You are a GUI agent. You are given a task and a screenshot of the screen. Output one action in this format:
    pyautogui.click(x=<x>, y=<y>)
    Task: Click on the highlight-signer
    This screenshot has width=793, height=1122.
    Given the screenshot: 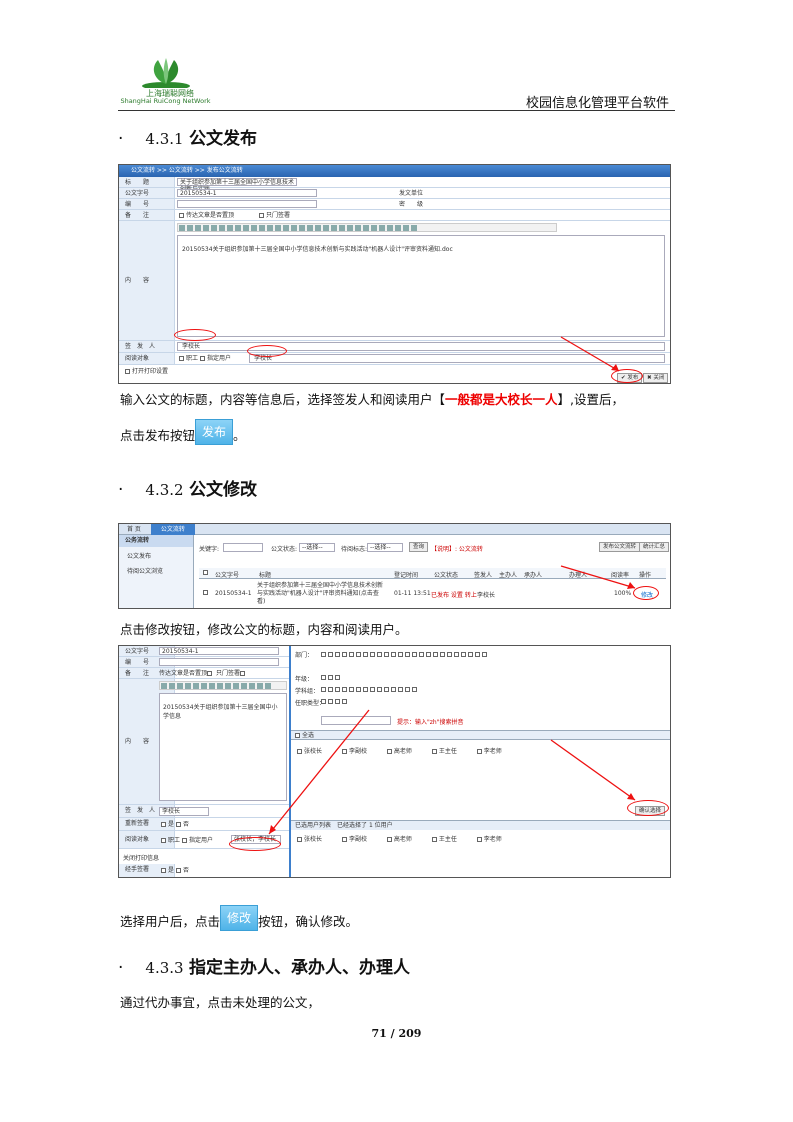 What is the action you would take?
    pyautogui.click(x=195, y=335)
    